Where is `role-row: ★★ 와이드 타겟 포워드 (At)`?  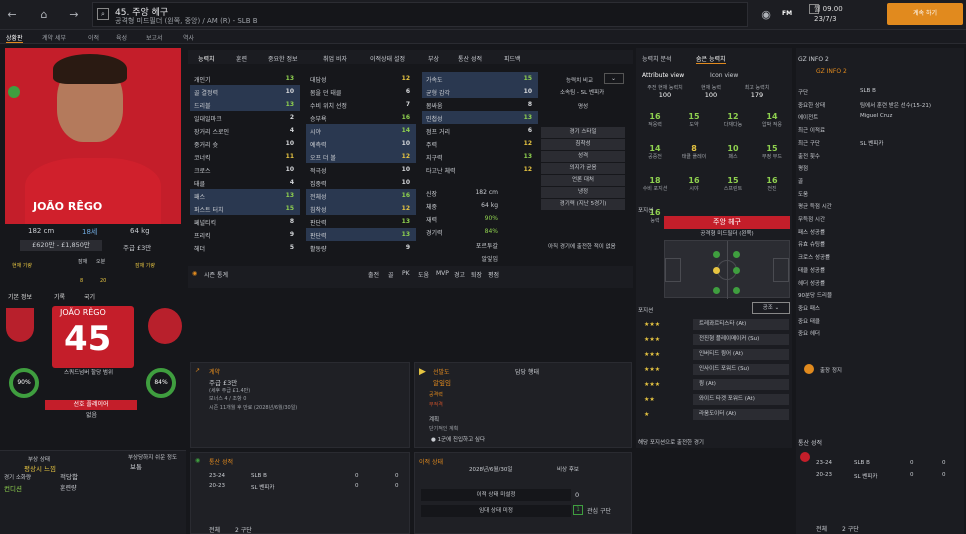 role-row: ★★ 와이드 타겟 포워드 (At) is located at coordinates (716, 399).